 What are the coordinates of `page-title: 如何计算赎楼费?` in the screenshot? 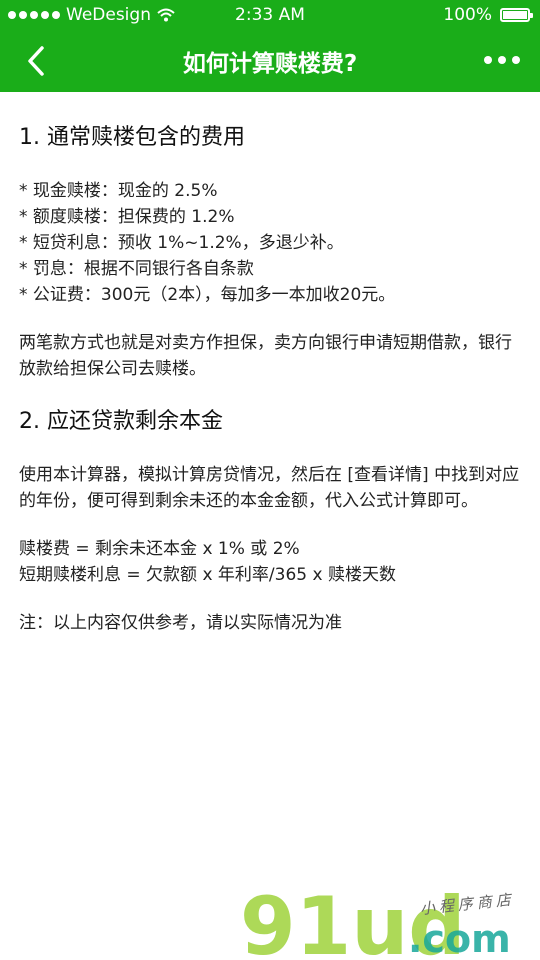 It's located at (270, 64).